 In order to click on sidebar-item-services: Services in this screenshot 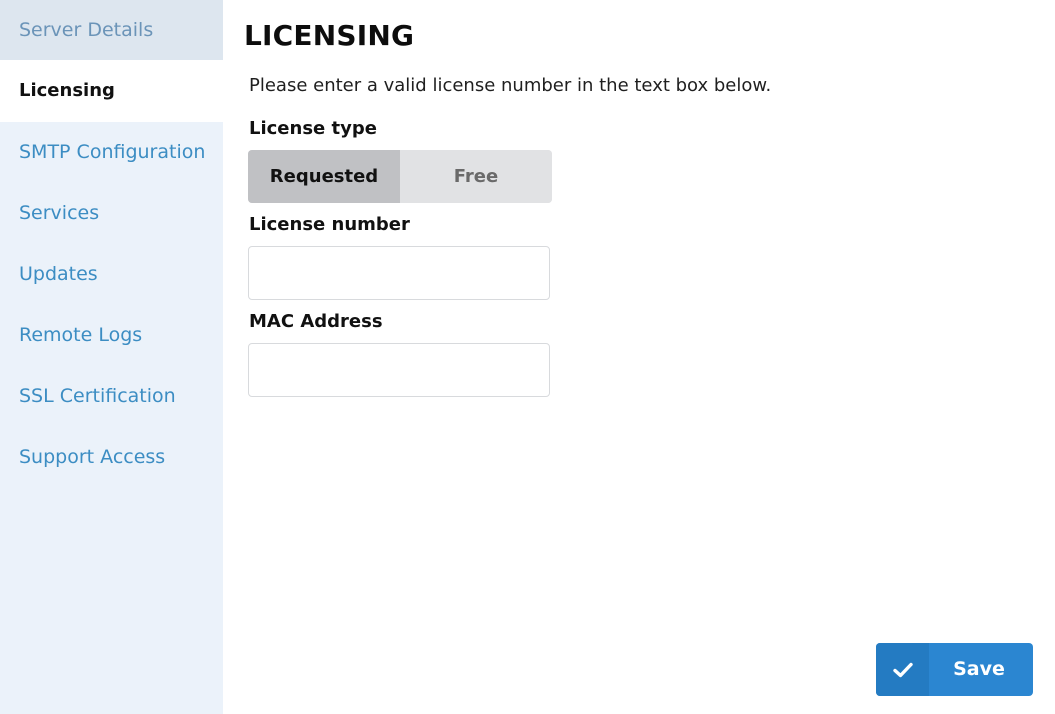, I will do `click(111, 213)`.